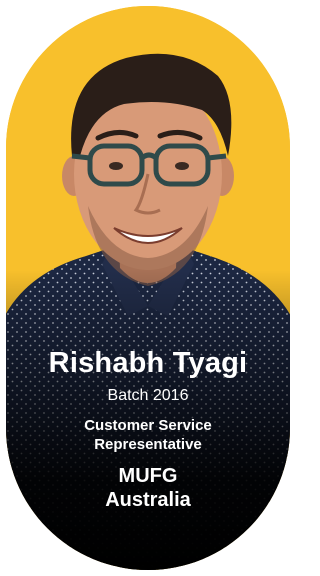 This screenshot has width=320, height=576. I want to click on batch-label: Batch 2016, so click(148, 395).